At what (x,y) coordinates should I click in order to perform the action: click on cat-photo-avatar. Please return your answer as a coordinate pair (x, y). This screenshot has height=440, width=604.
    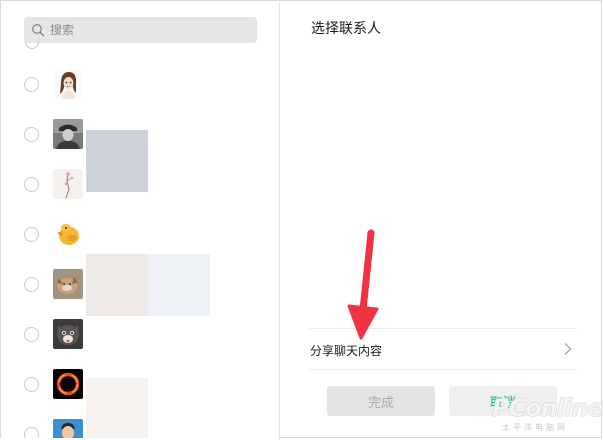
    Looking at the image, I should click on (68, 334).